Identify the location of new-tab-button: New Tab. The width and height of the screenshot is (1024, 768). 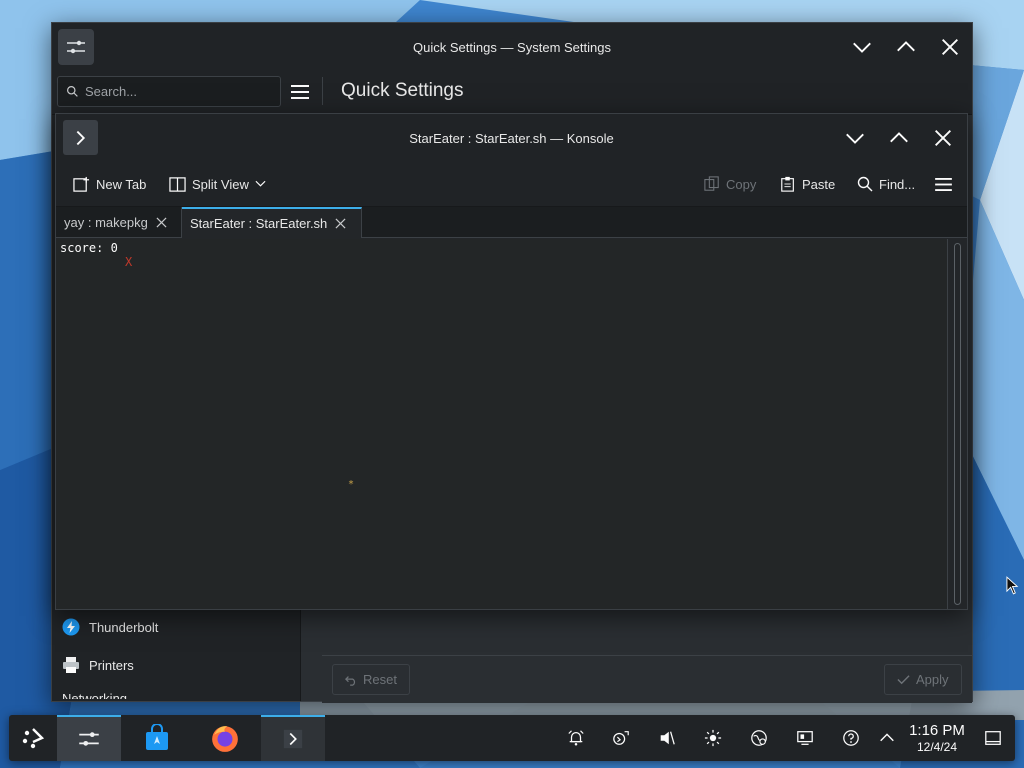
(109, 184).